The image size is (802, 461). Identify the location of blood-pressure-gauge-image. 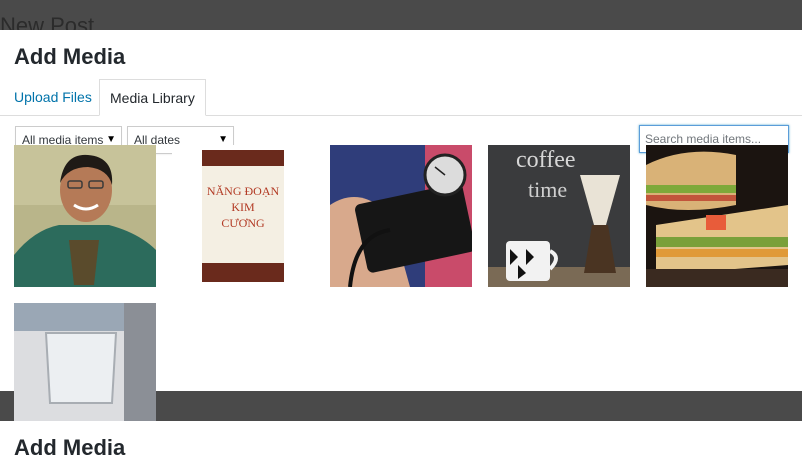
(401, 216).